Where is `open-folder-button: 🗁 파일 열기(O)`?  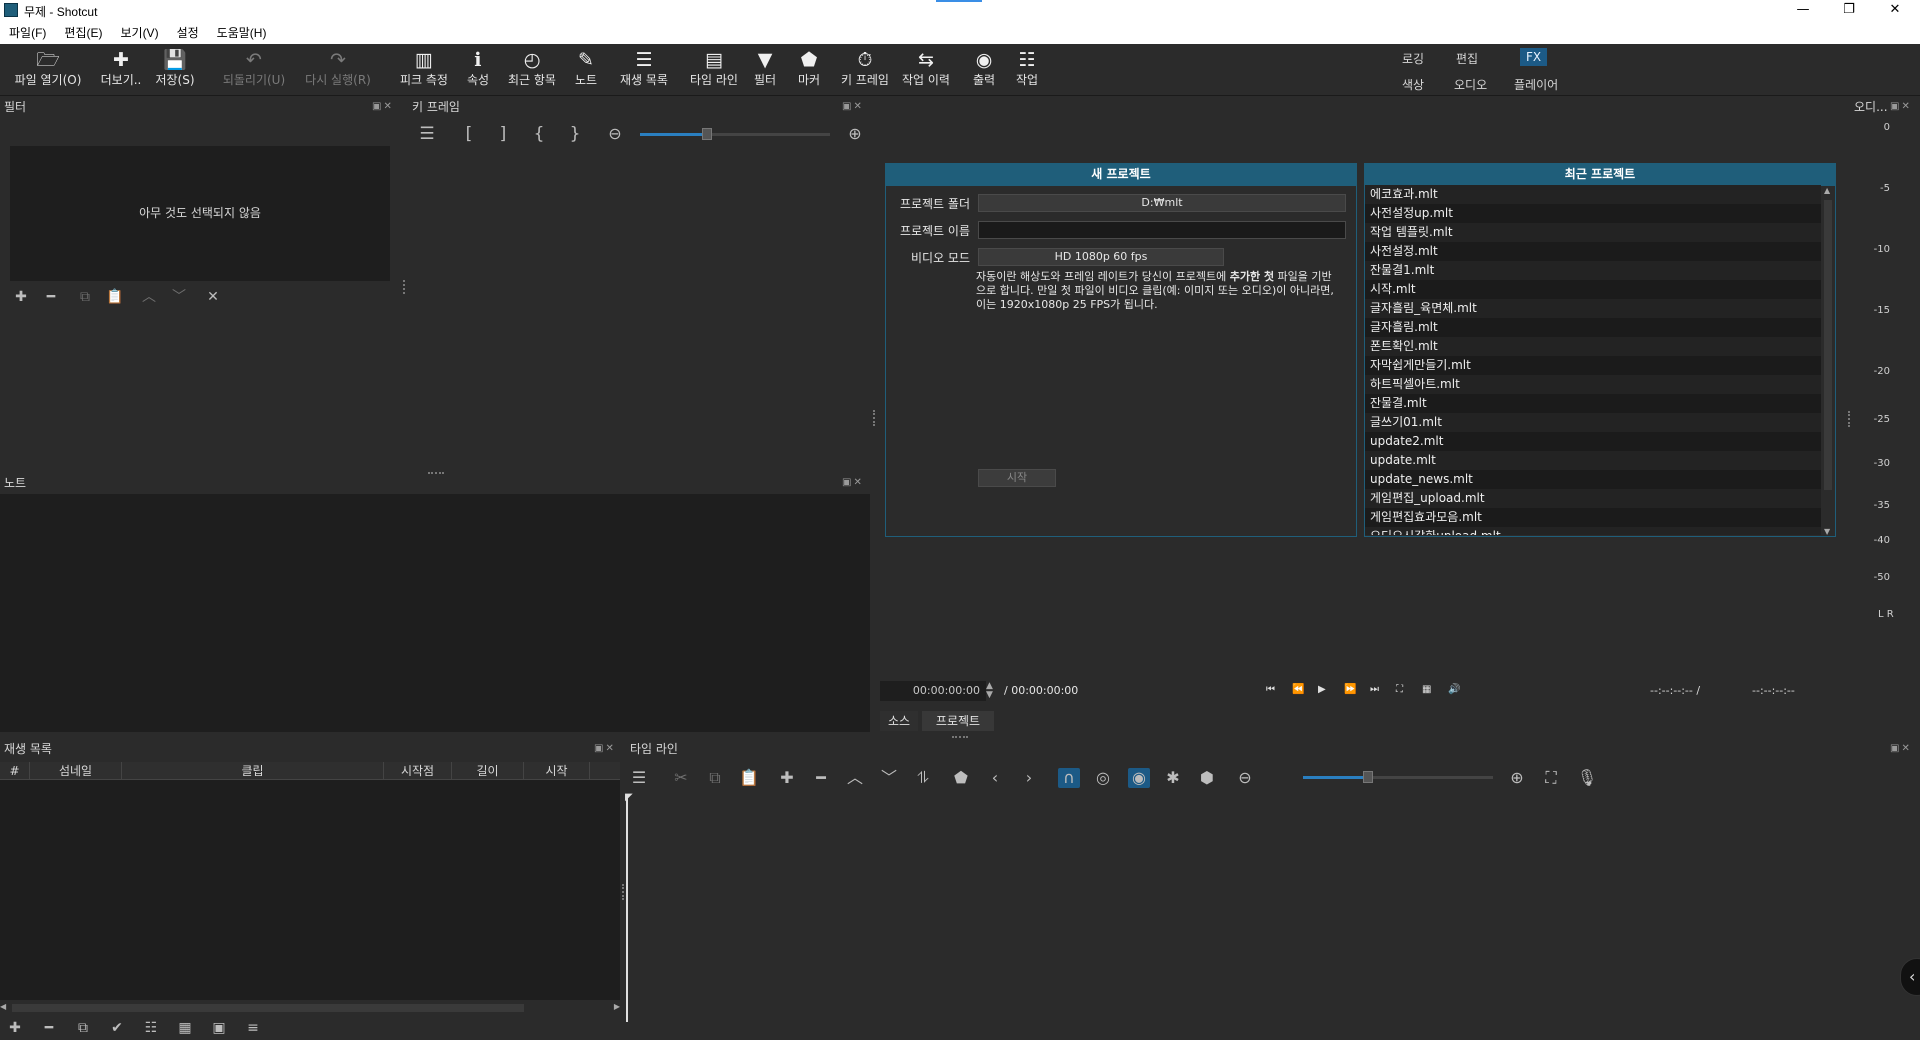 open-folder-button: 🗁 파일 열기(O) is located at coordinates (48, 71).